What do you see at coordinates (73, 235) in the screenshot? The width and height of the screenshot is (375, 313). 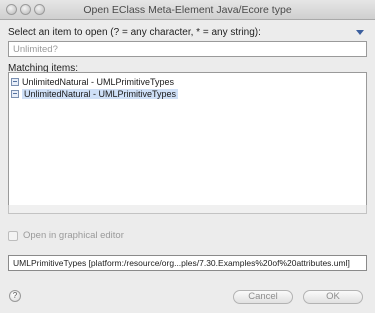 I see `open-graphical-editor-label: Open in graphical editor` at bounding box center [73, 235].